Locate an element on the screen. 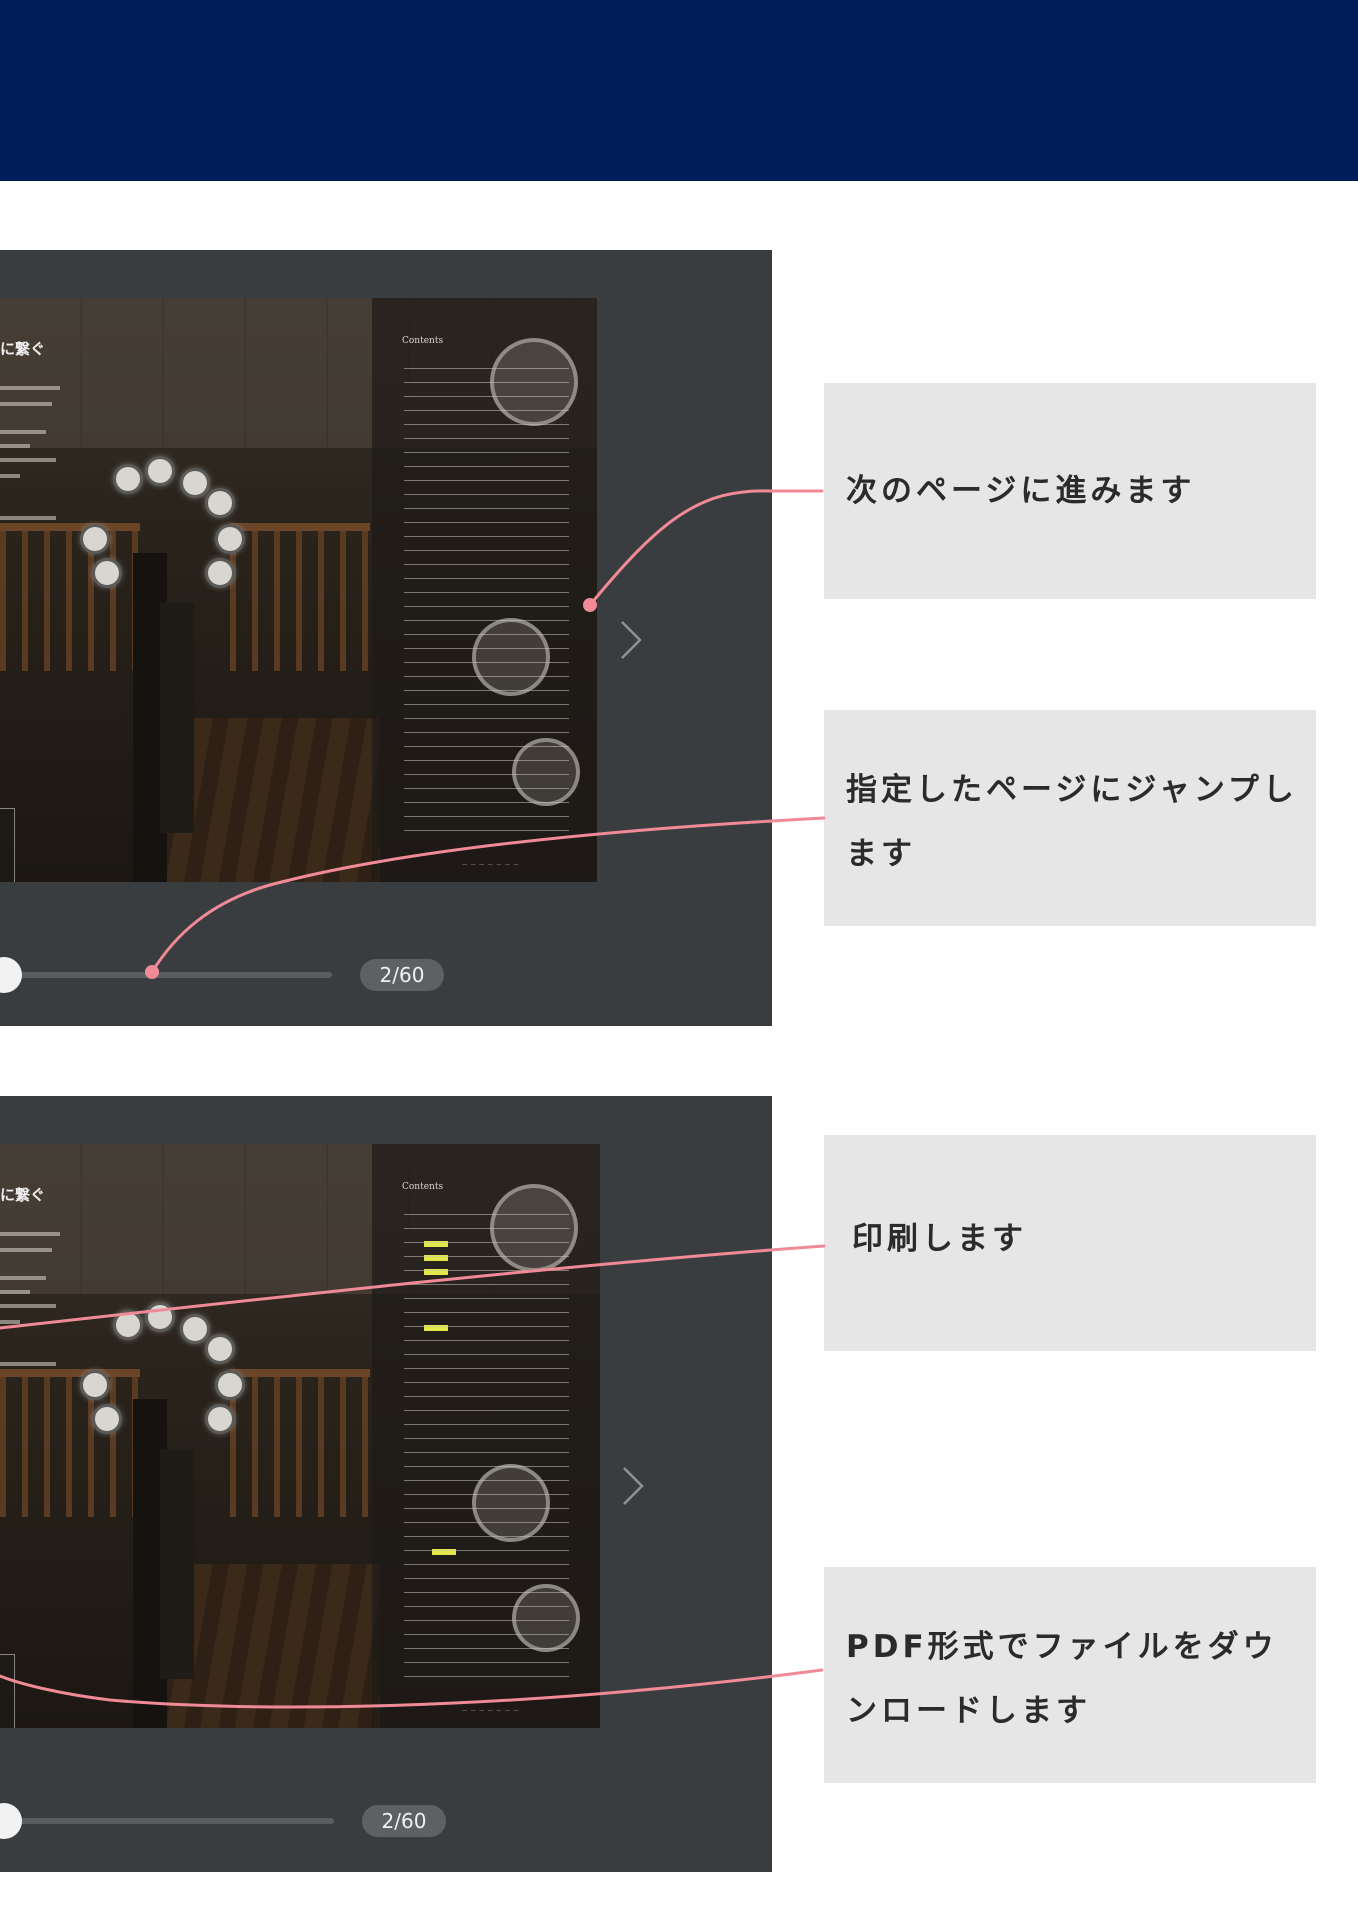 The width and height of the screenshot is (1358, 1920). callout-text: 次のページに進みます is located at coordinates (1021, 491).